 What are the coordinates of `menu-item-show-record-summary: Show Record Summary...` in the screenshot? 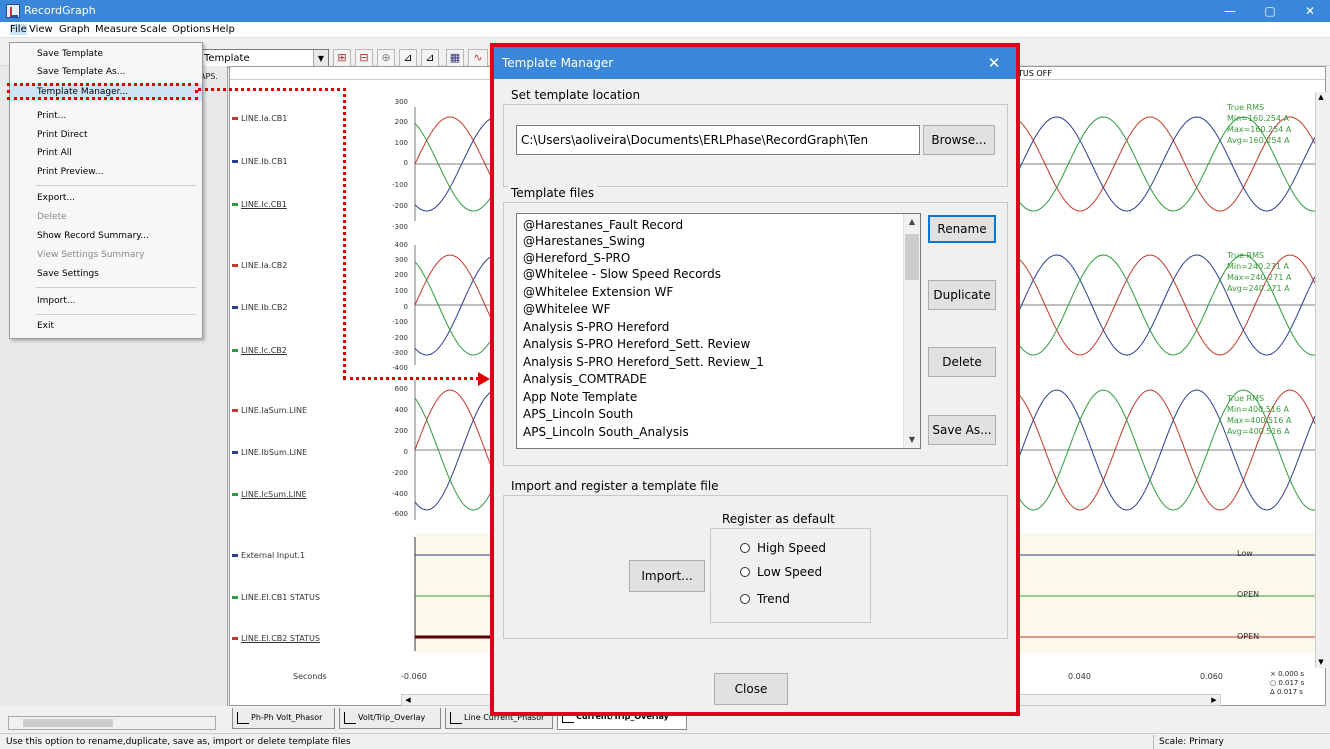 It's located at (106, 236).